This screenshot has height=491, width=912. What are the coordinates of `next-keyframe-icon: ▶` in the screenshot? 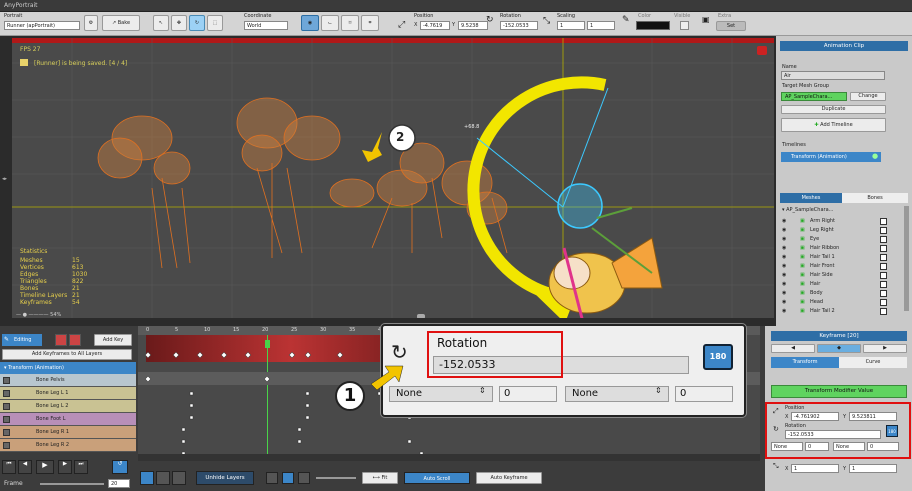 It's located at (885, 348).